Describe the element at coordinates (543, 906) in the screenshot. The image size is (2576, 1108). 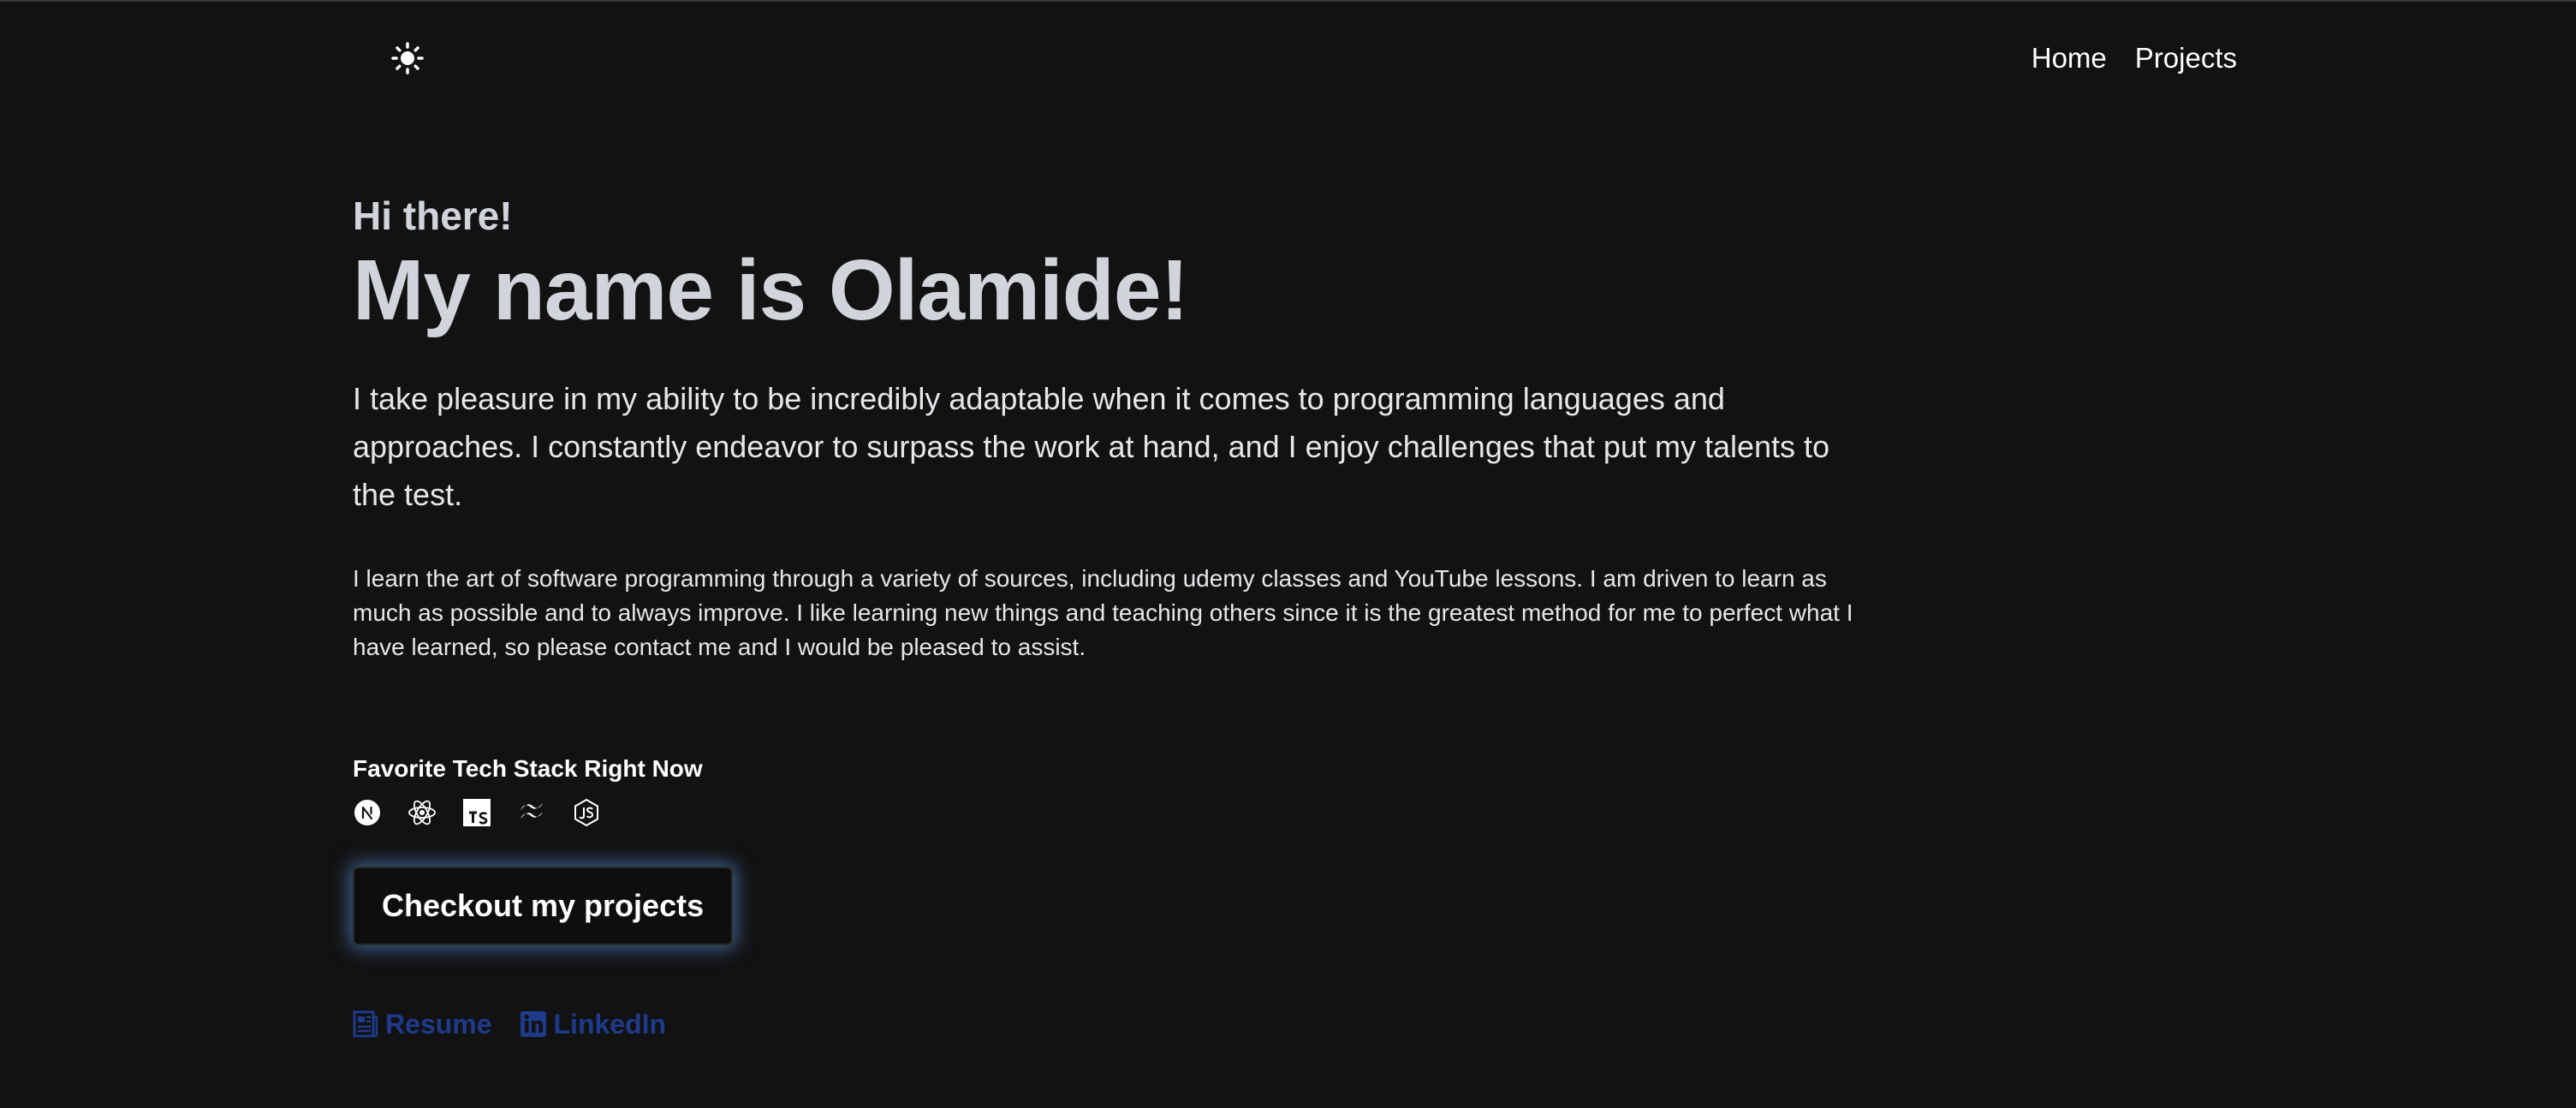
I see `checkout-projects-button: Checkout my projects` at that location.